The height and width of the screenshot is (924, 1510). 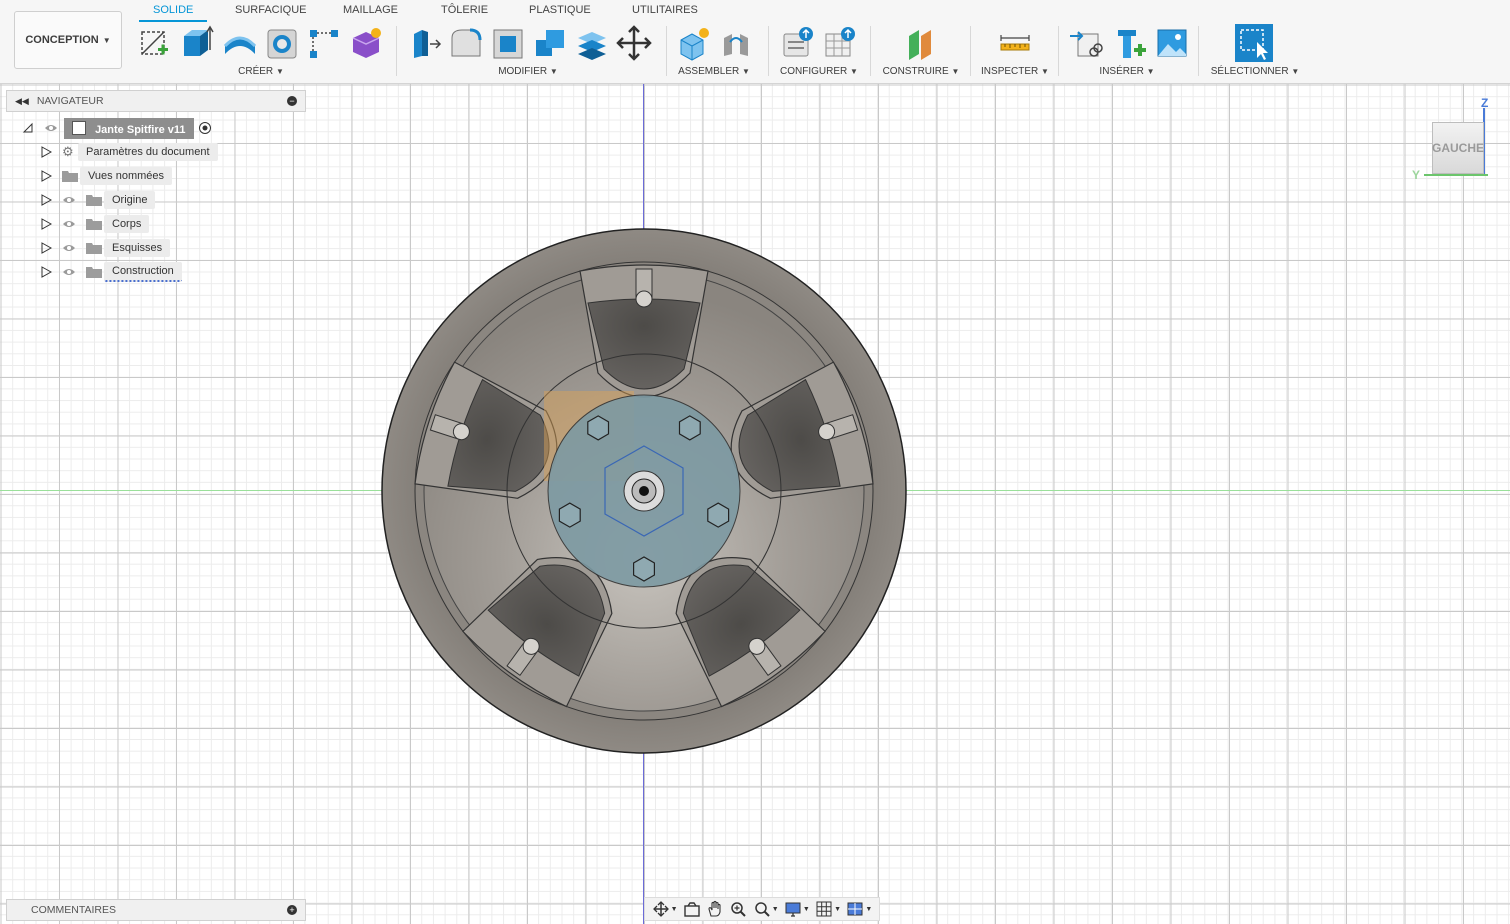 I want to click on combine-icon, so click(x=550, y=43).